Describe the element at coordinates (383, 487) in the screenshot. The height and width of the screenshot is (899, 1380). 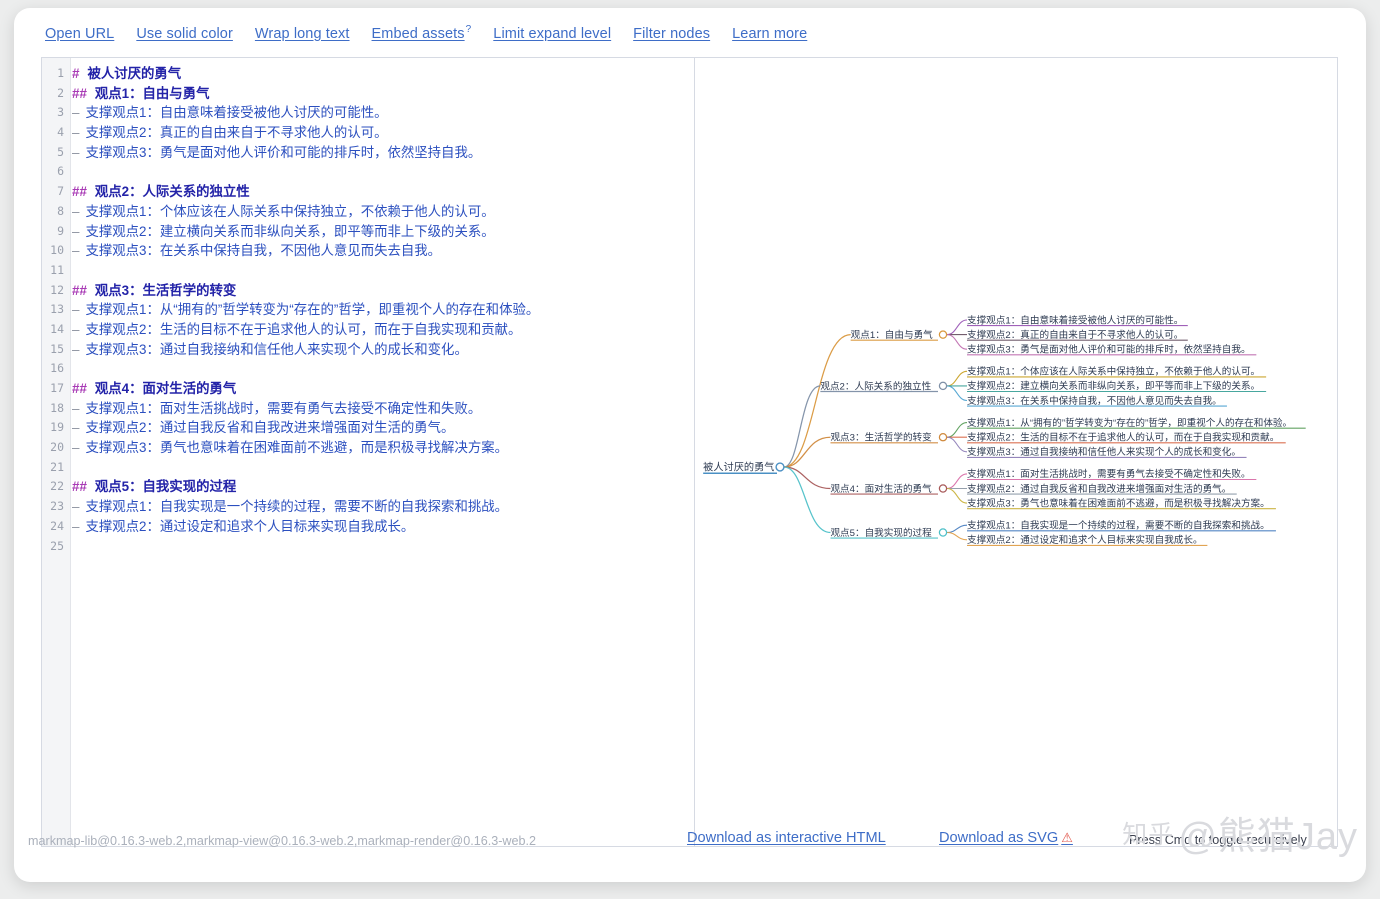
I see `code-line: ## 观点5：自我实现的过程` at that location.